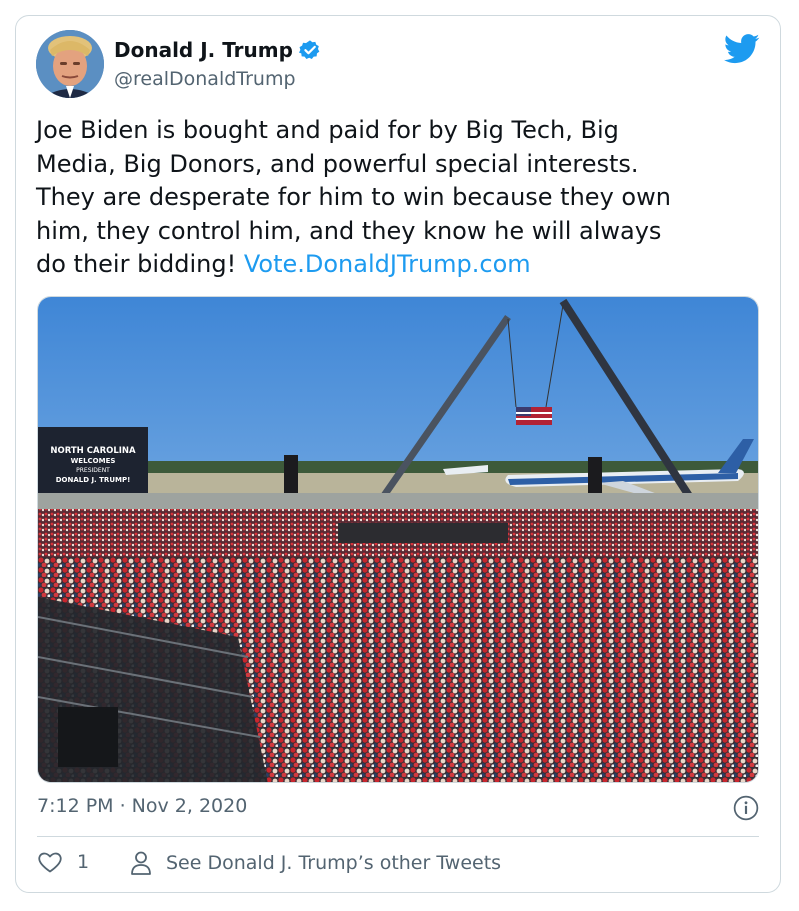 The width and height of the screenshot is (799, 911). Describe the element at coordinates (746, 808) in the screenshot. I see `info-icon` at that location.